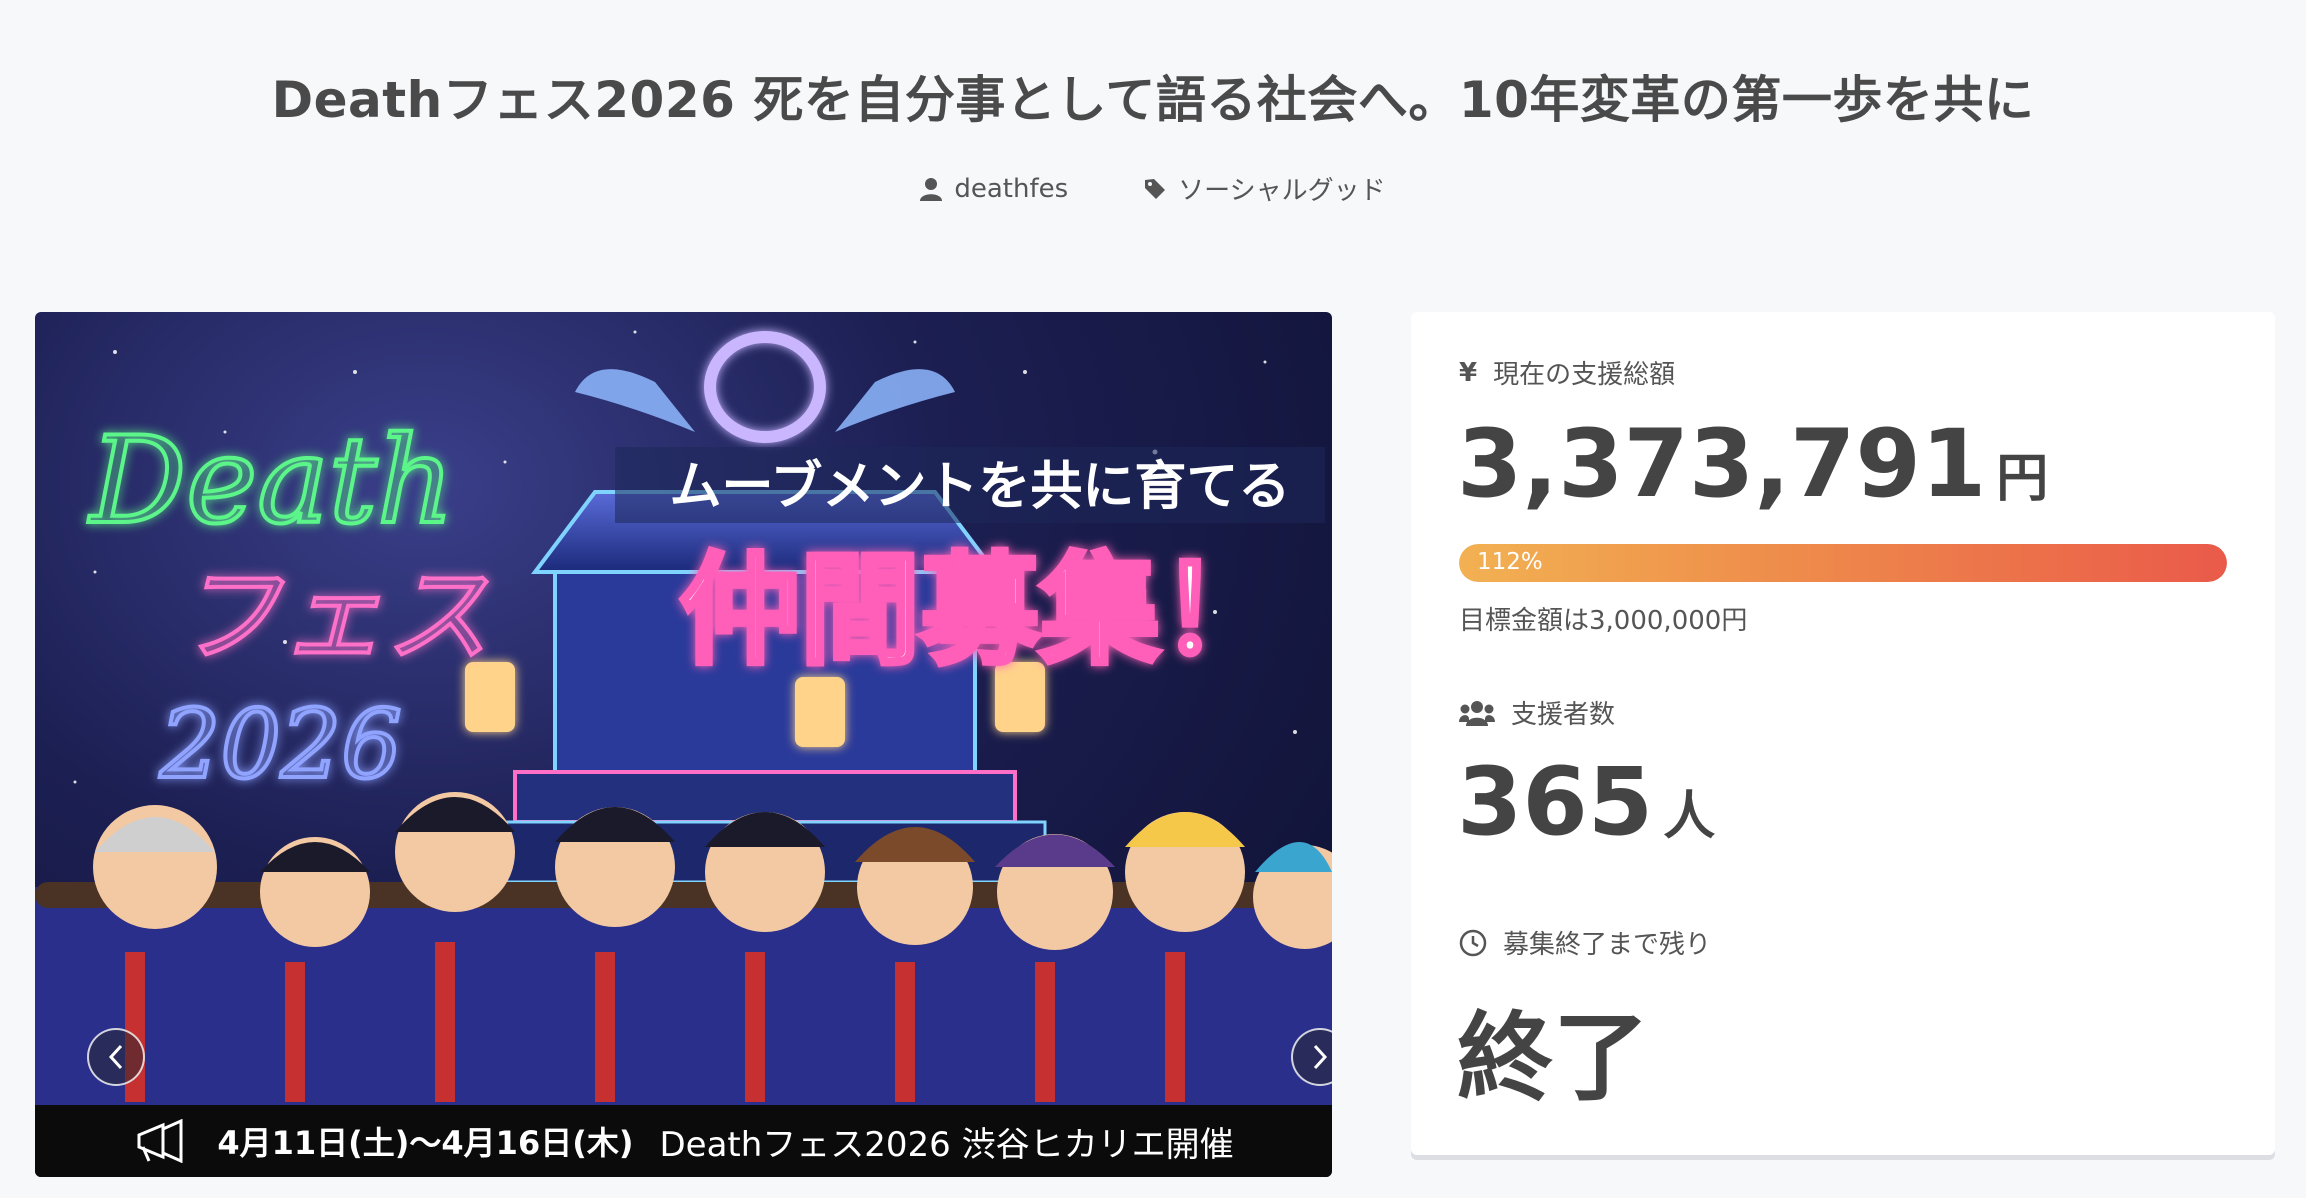  What do you see at coordinates (1603, 621) in the screenshot?
I see `goal-amount: 目標金額は3,000,000円` at bounding box center [1603, 621].